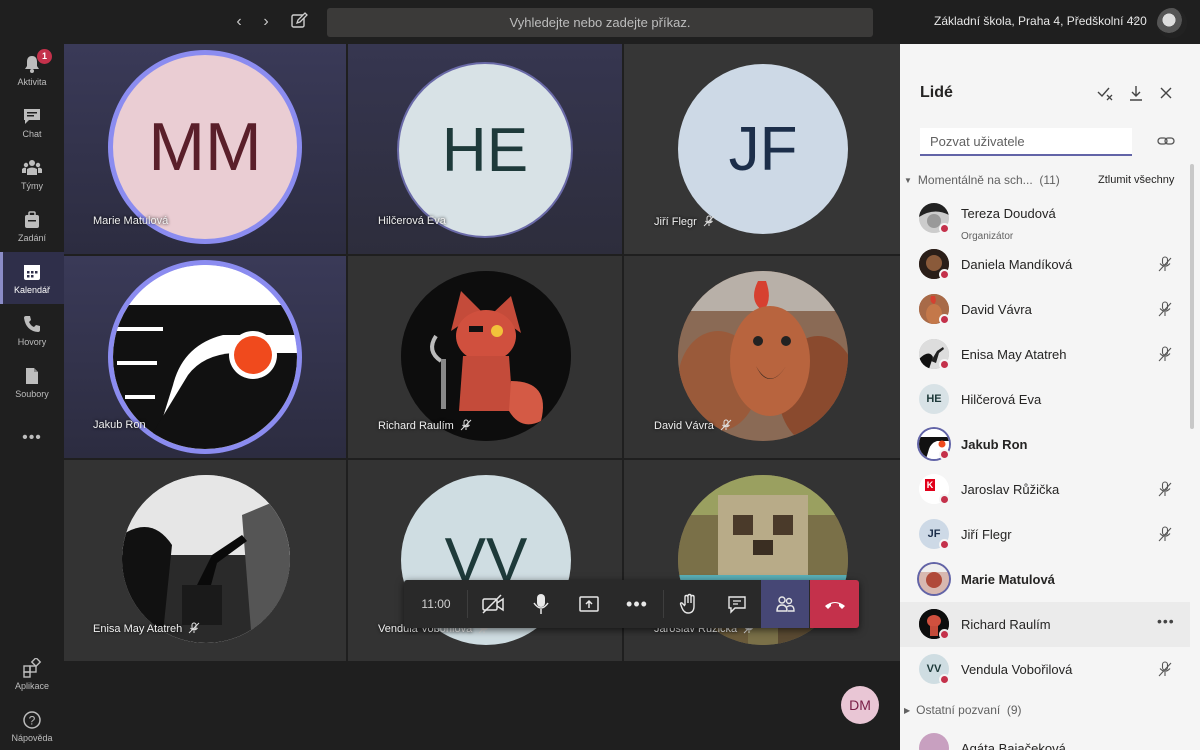  I want to click on section-count: (11), so click(1049, 180).